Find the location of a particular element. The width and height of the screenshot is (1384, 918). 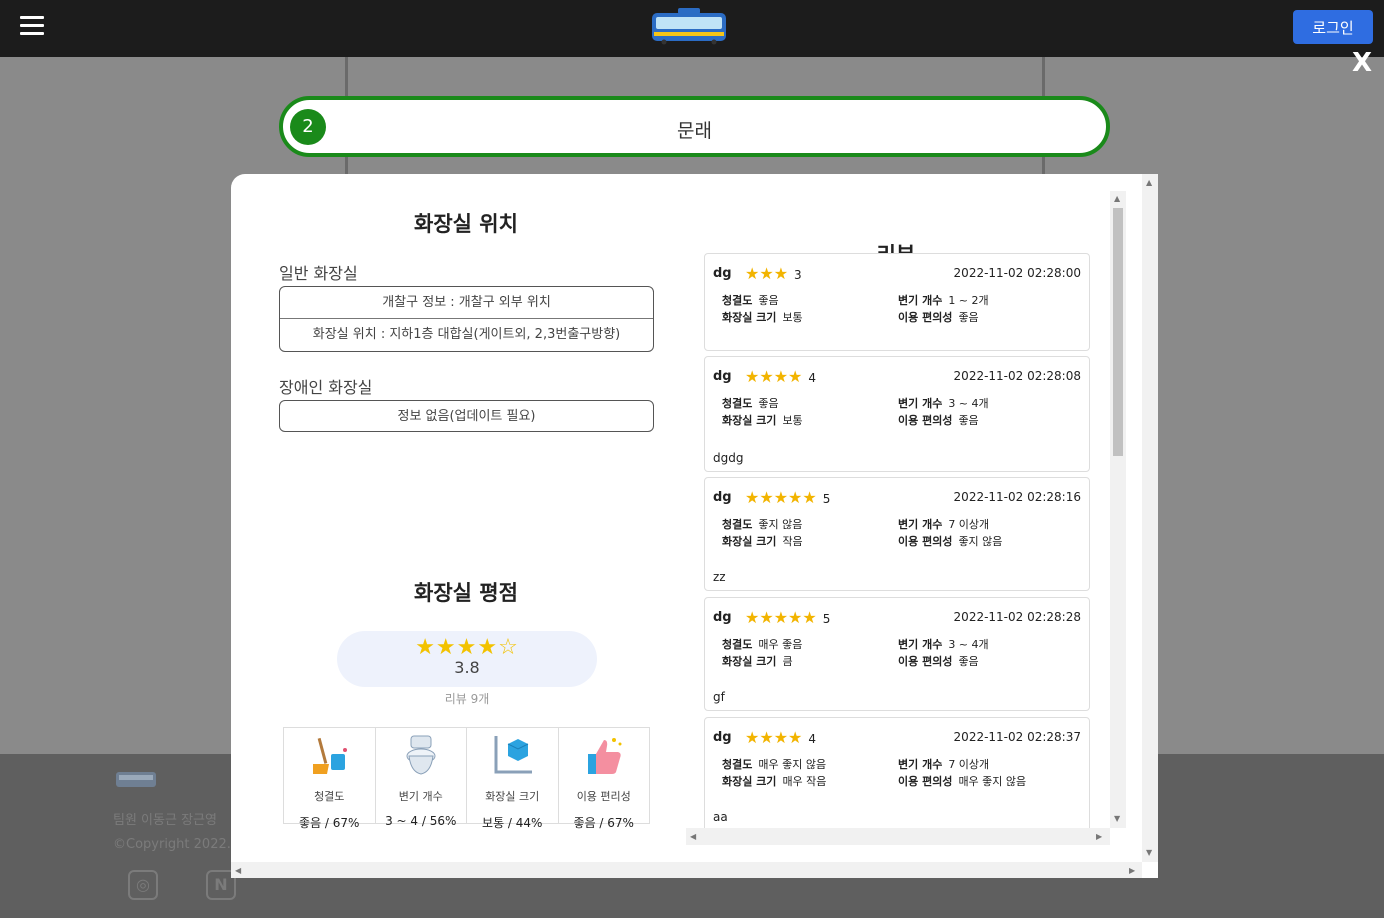

rating-score: 3.8 is located at coordinates (467, 667).